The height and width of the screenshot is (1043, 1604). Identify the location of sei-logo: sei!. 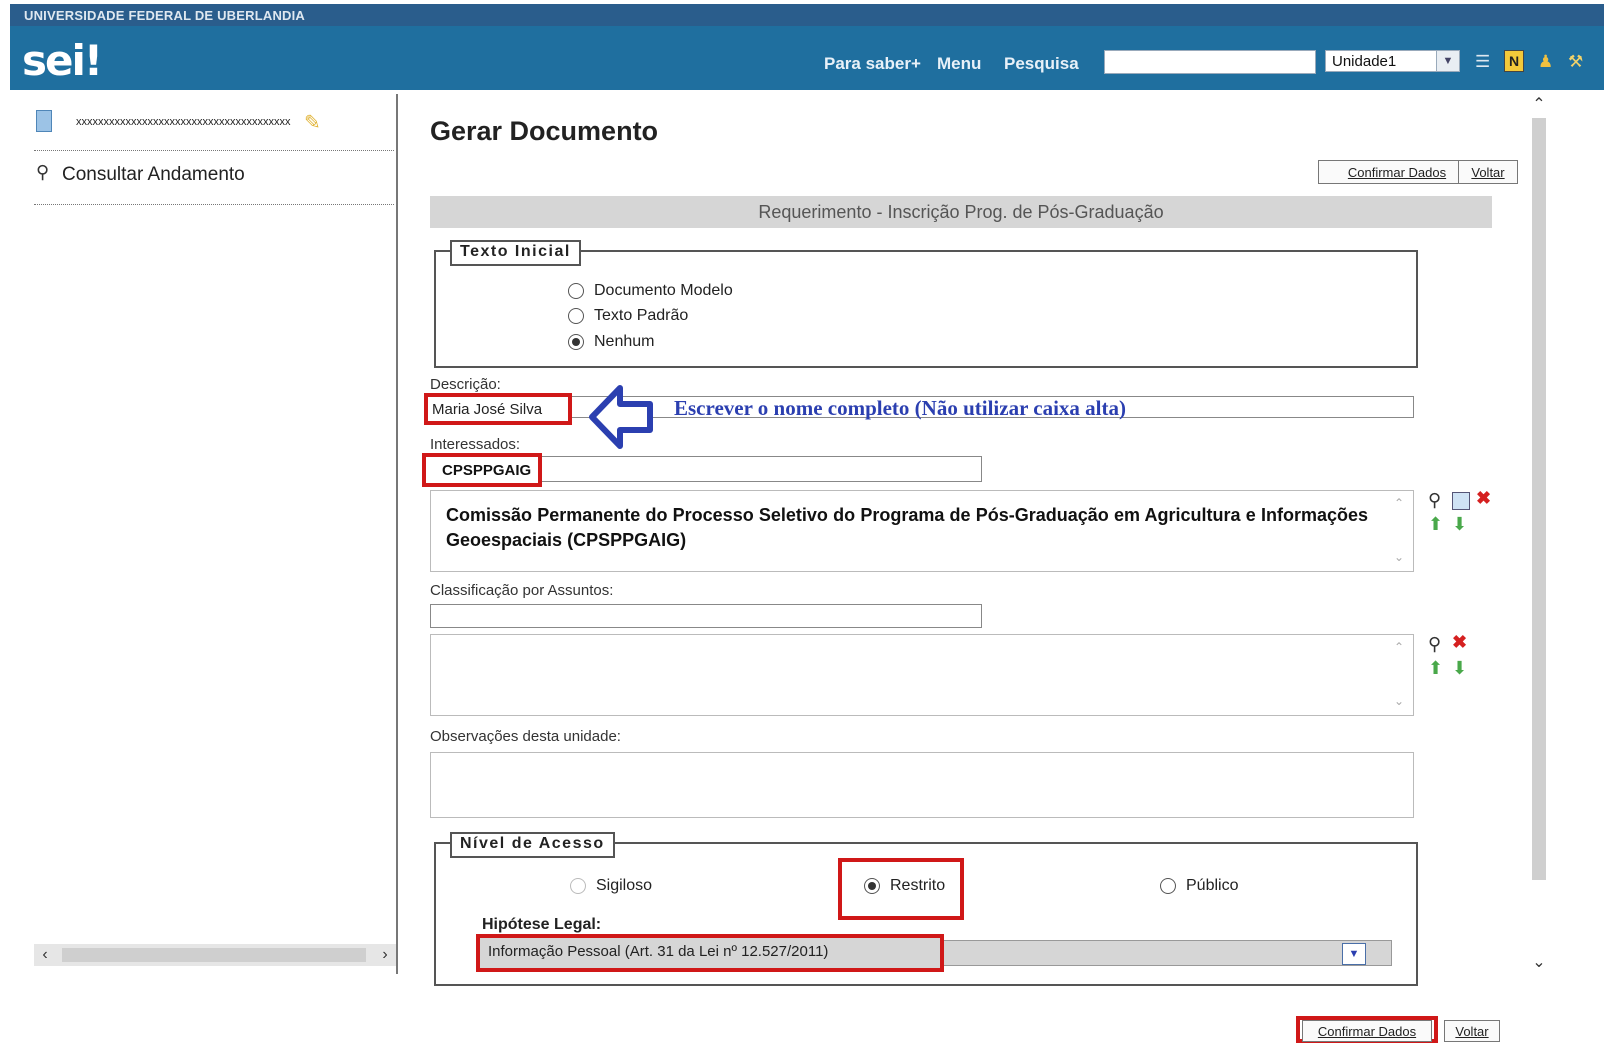
(62, 60).